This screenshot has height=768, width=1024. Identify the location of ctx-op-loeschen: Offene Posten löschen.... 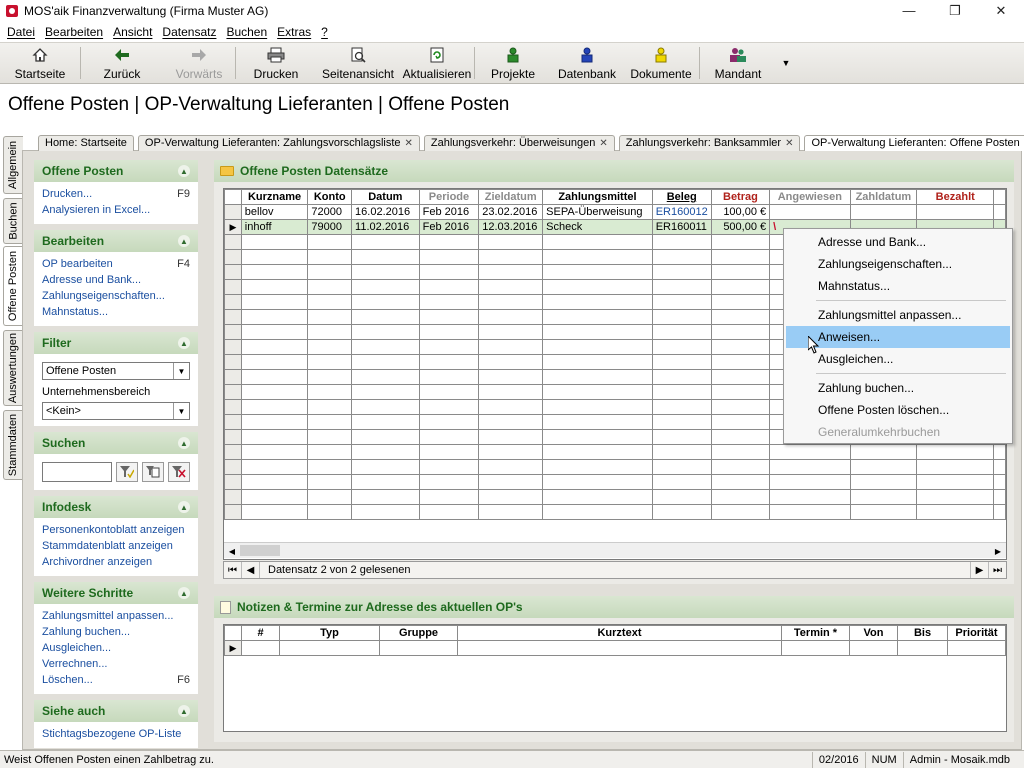
(898, 410).